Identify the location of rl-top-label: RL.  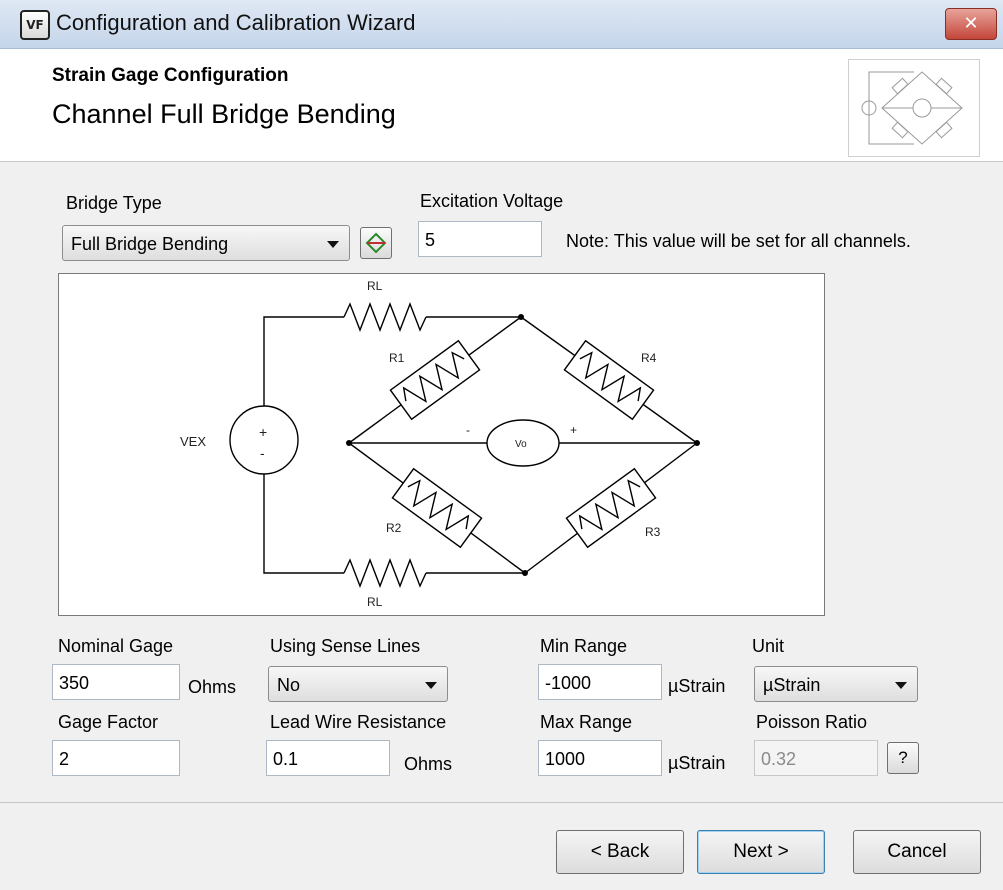
(375, 286).